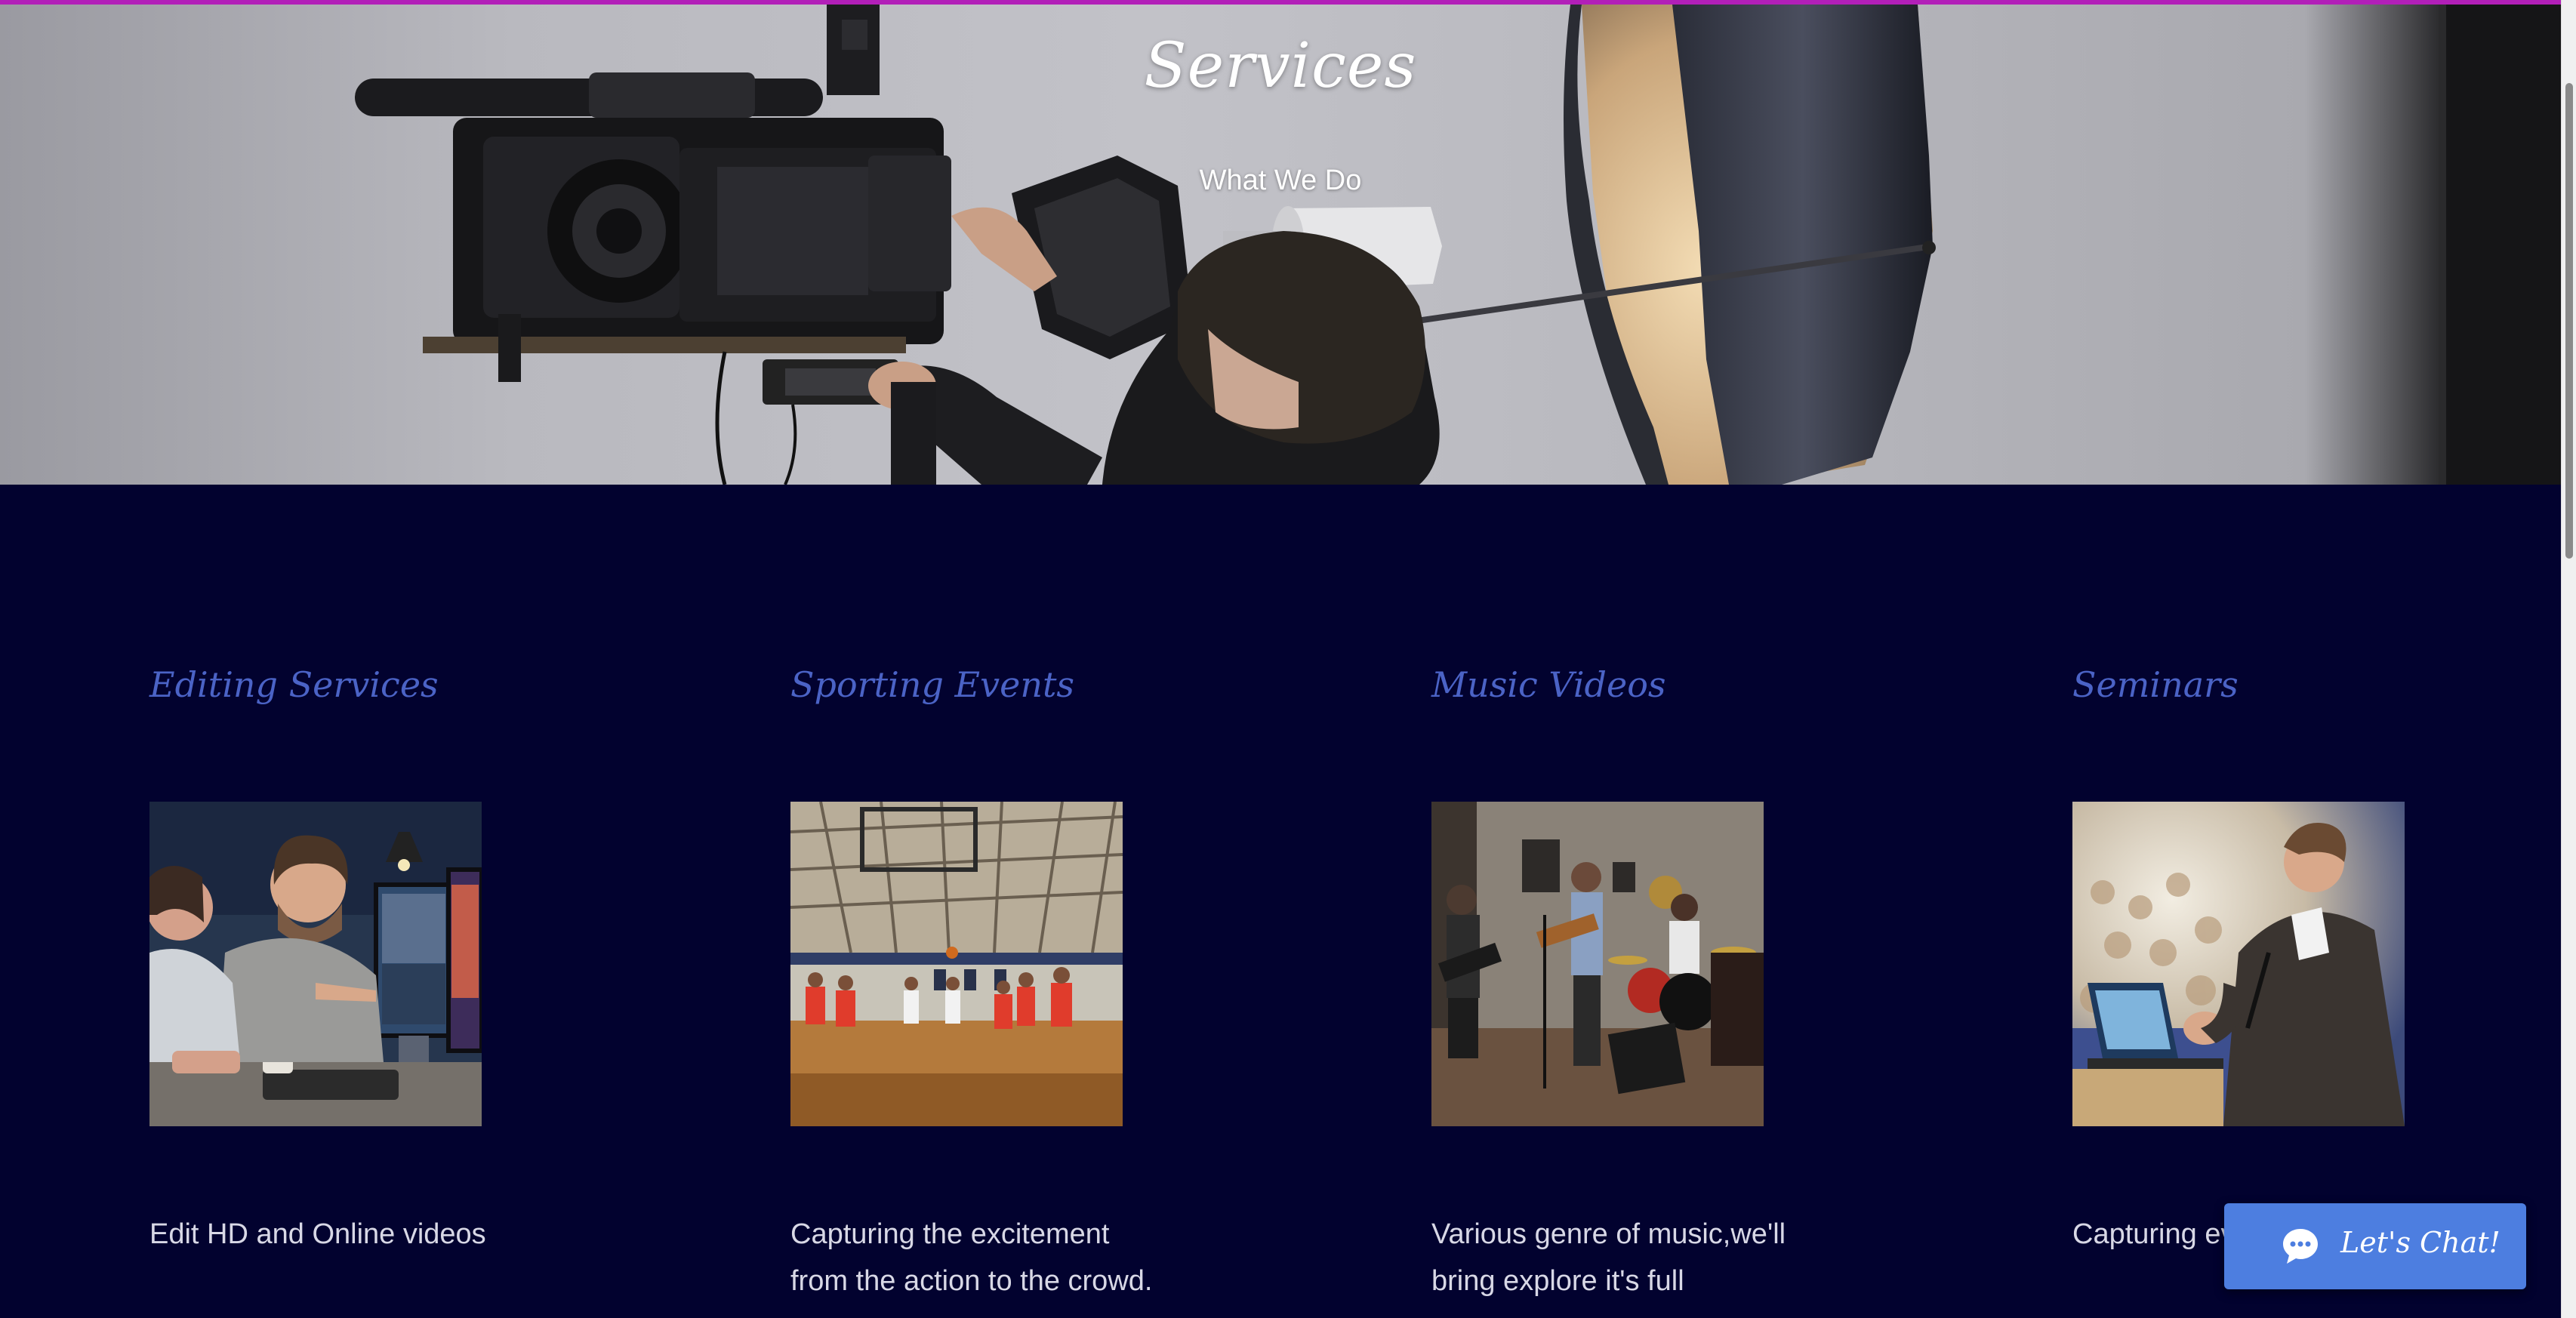 The width and height of the screenshot is (2576, 1318). I want to click on service-title: Sporting Events, so click(932, 684).